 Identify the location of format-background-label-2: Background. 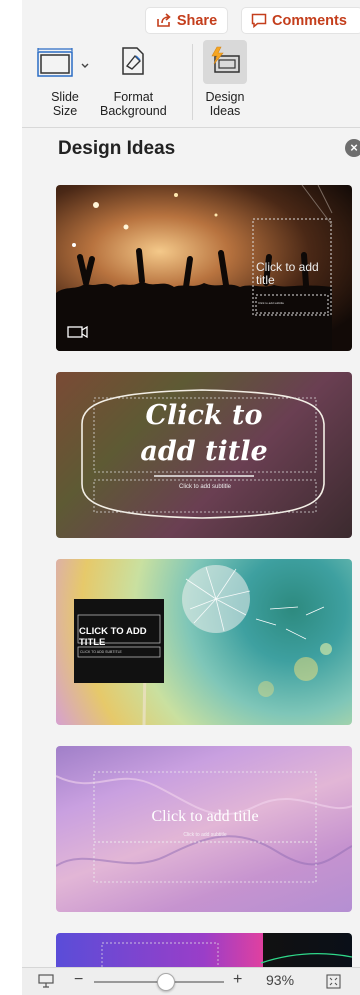
(133, 111).